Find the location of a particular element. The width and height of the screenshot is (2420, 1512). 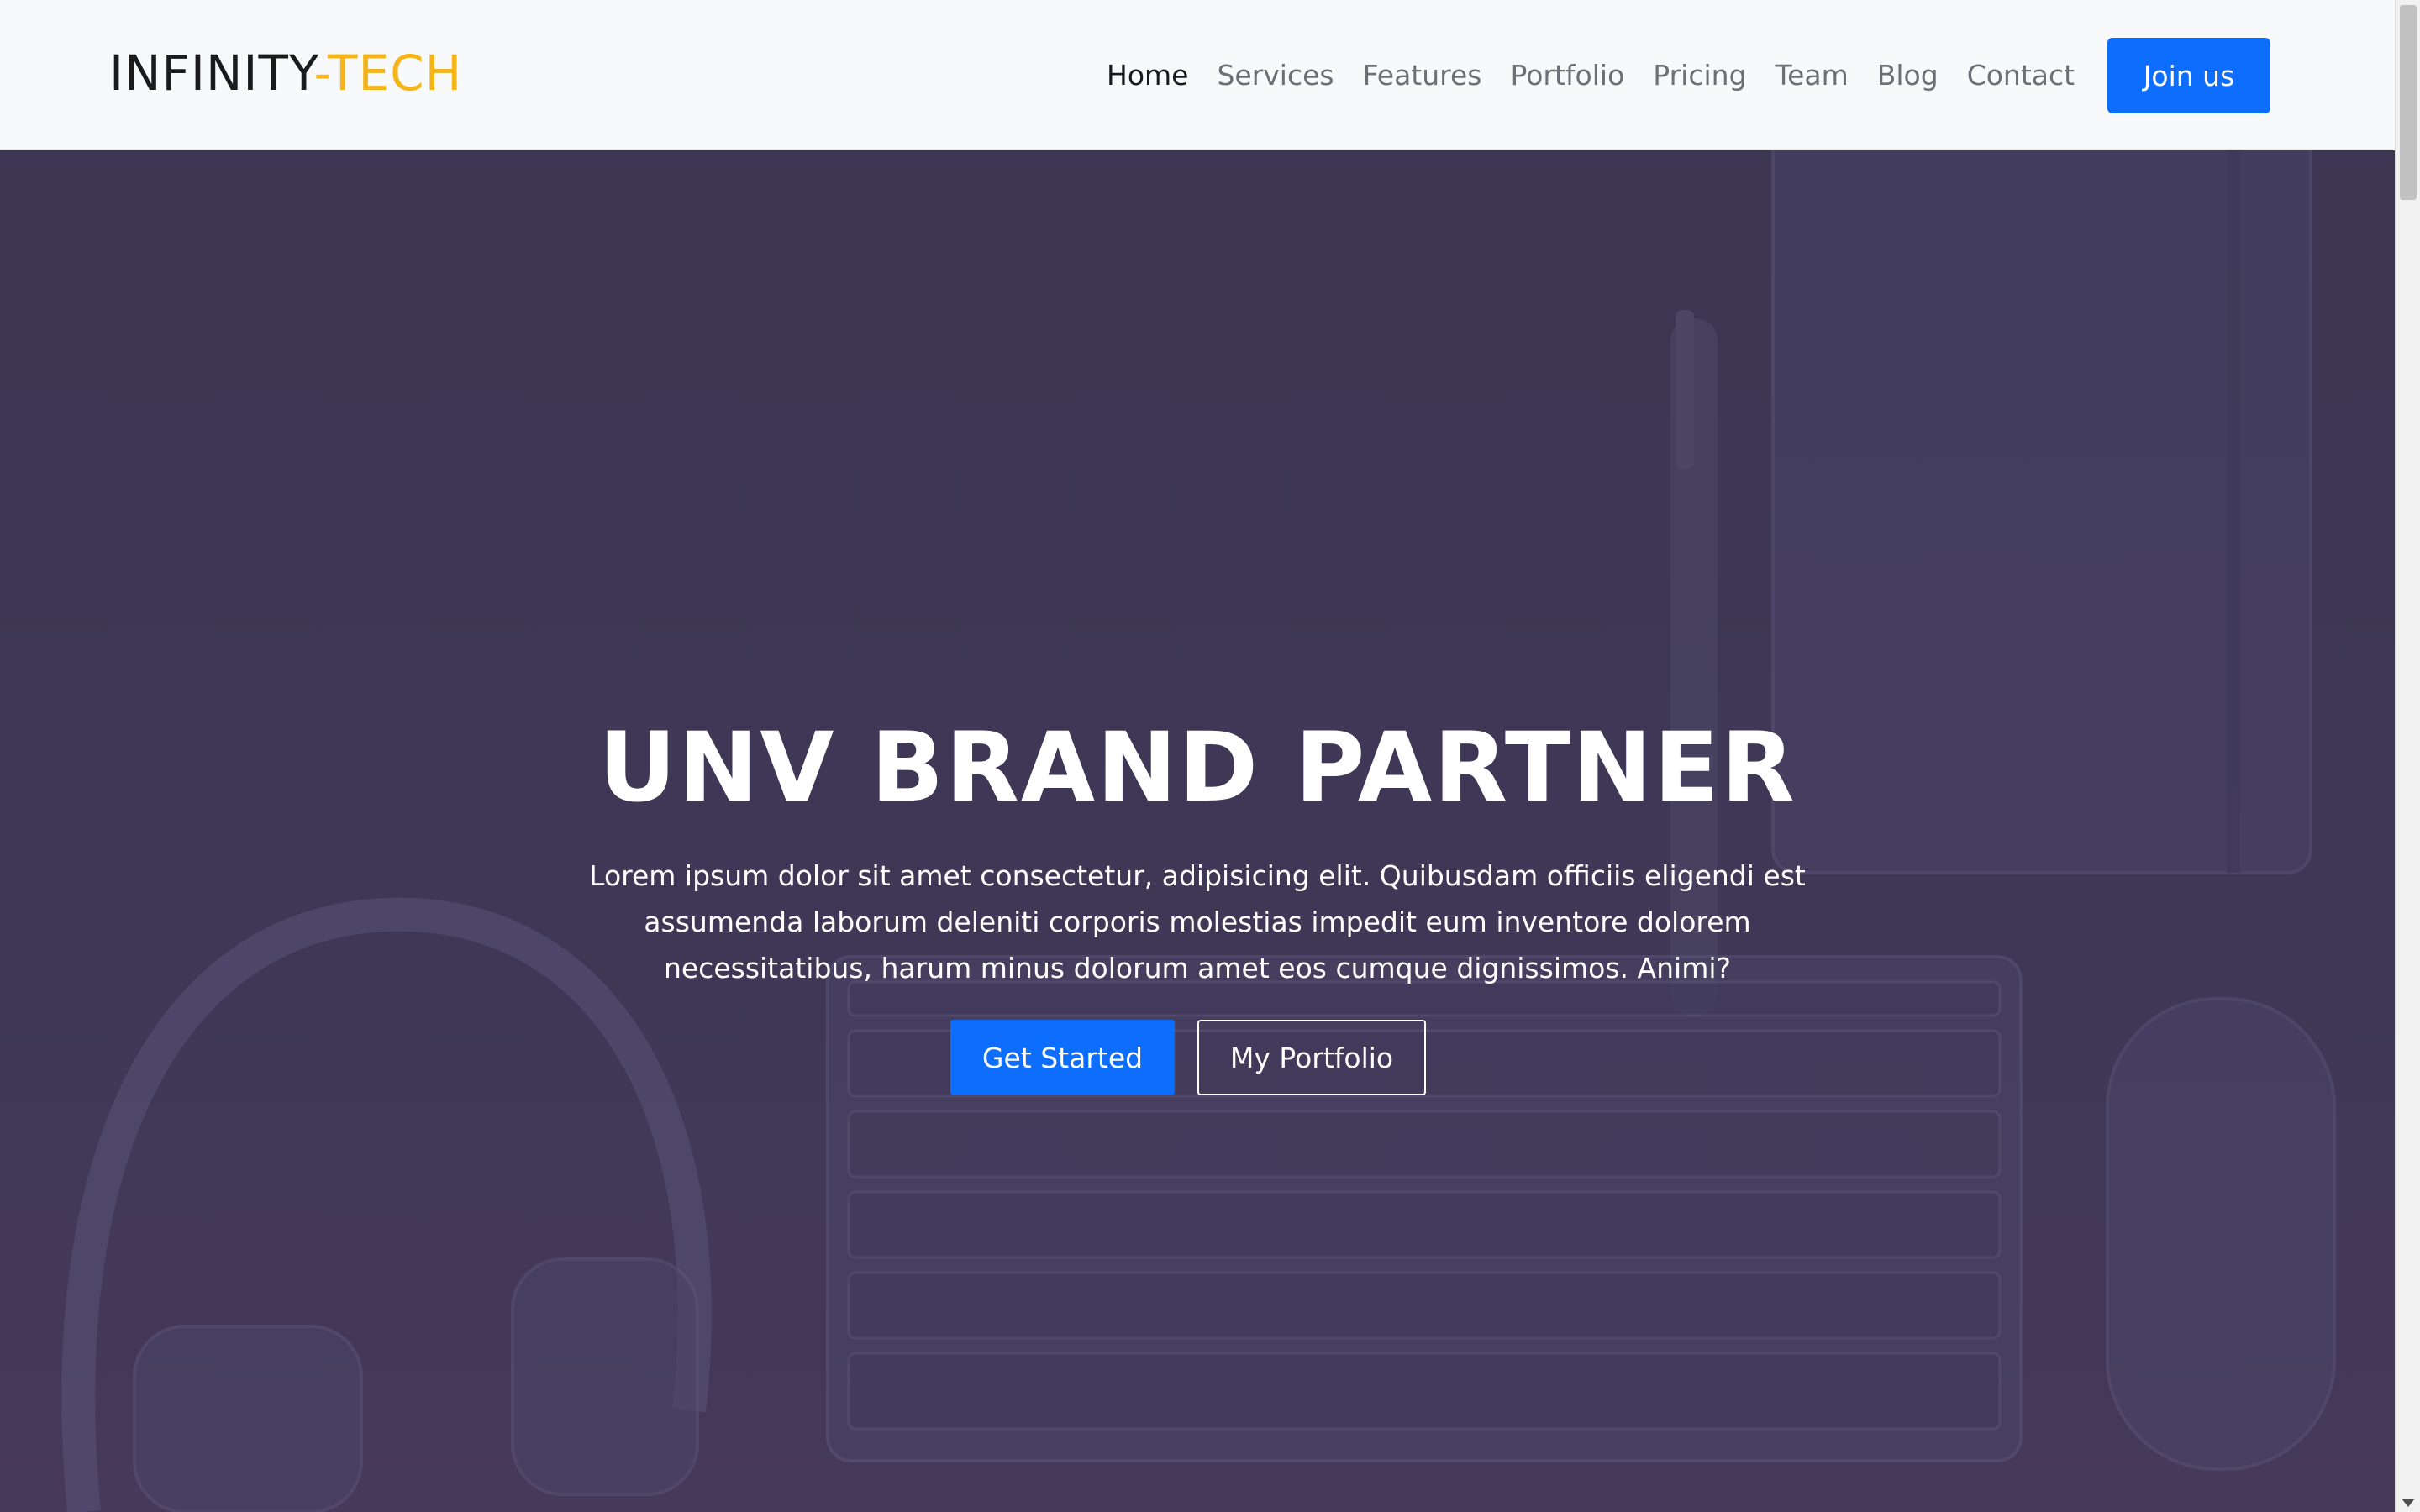

brand-accent: -TECH is located at coordinates (388, 73).